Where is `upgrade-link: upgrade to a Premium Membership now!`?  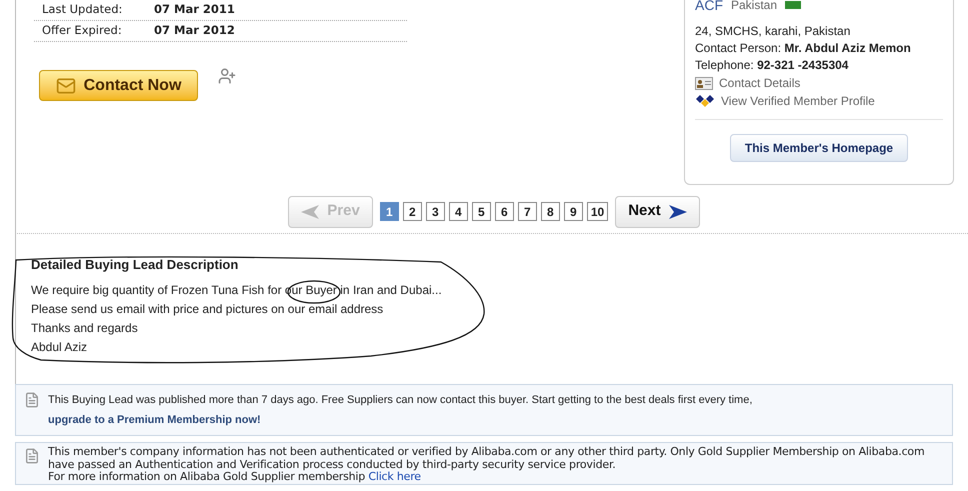
upgrade-link: upgrade to a Premium Membership now! is located at coordinates (154, 420).